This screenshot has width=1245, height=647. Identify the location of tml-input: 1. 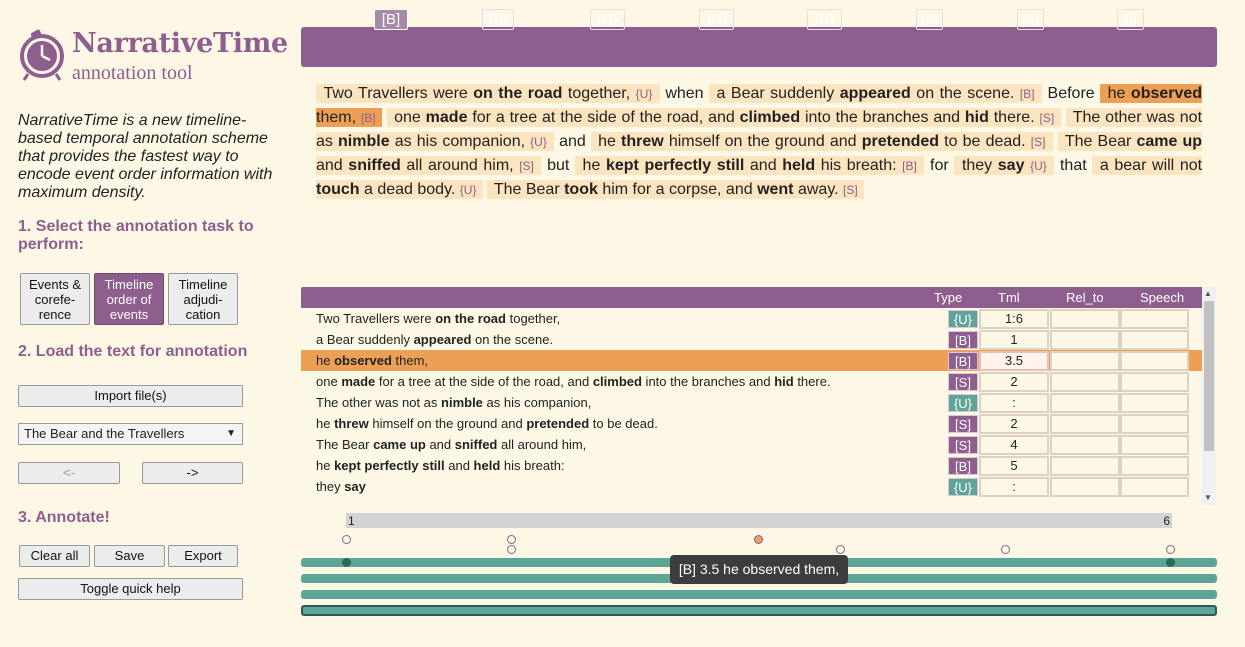
(1014, 340).